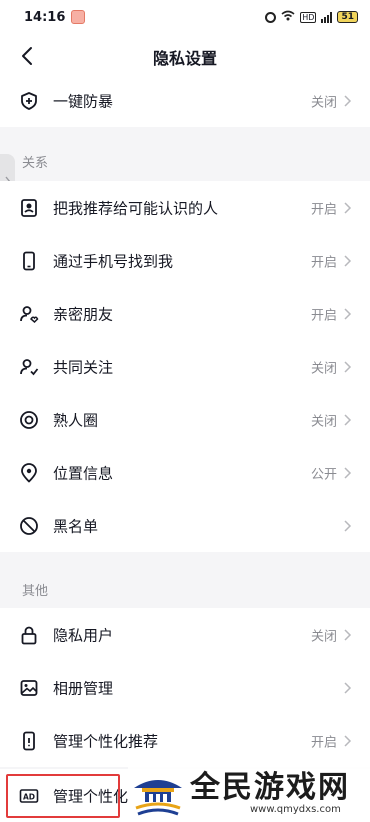 This screenshot has height=822, width=370. Describe the element at coordinates (83, 101) in the screenshot. I see `setting-label: 一键防暴` at that location.